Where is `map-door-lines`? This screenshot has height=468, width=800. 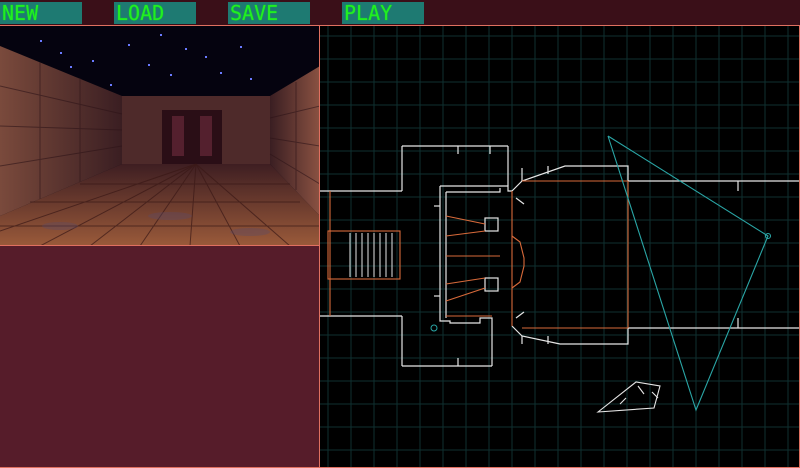 map-door-lines is located at coordinates (478, 254).